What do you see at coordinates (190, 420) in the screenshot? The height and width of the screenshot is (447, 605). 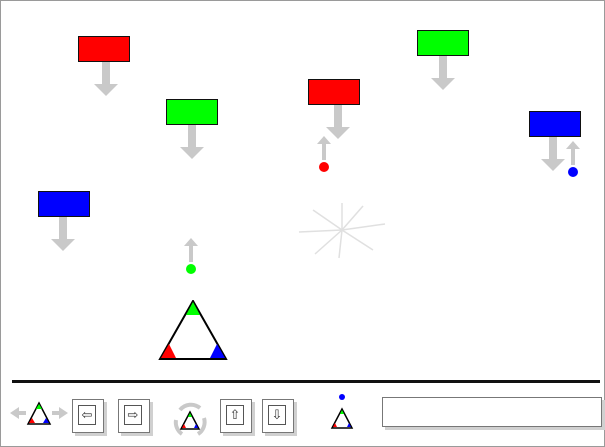 I see `rotate-icon` at bounding box center [190, 420].